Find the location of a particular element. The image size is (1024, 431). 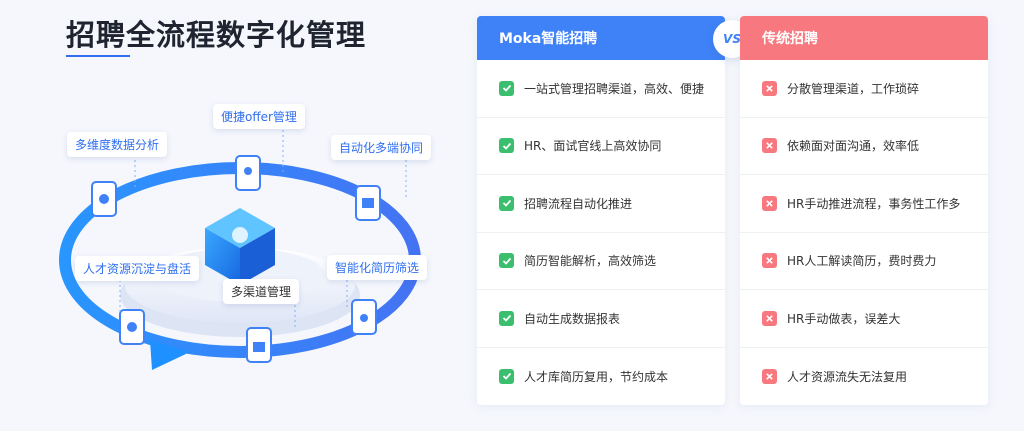

list-item: 招聘流程自动化推进 is located at coordinates (601, 204).